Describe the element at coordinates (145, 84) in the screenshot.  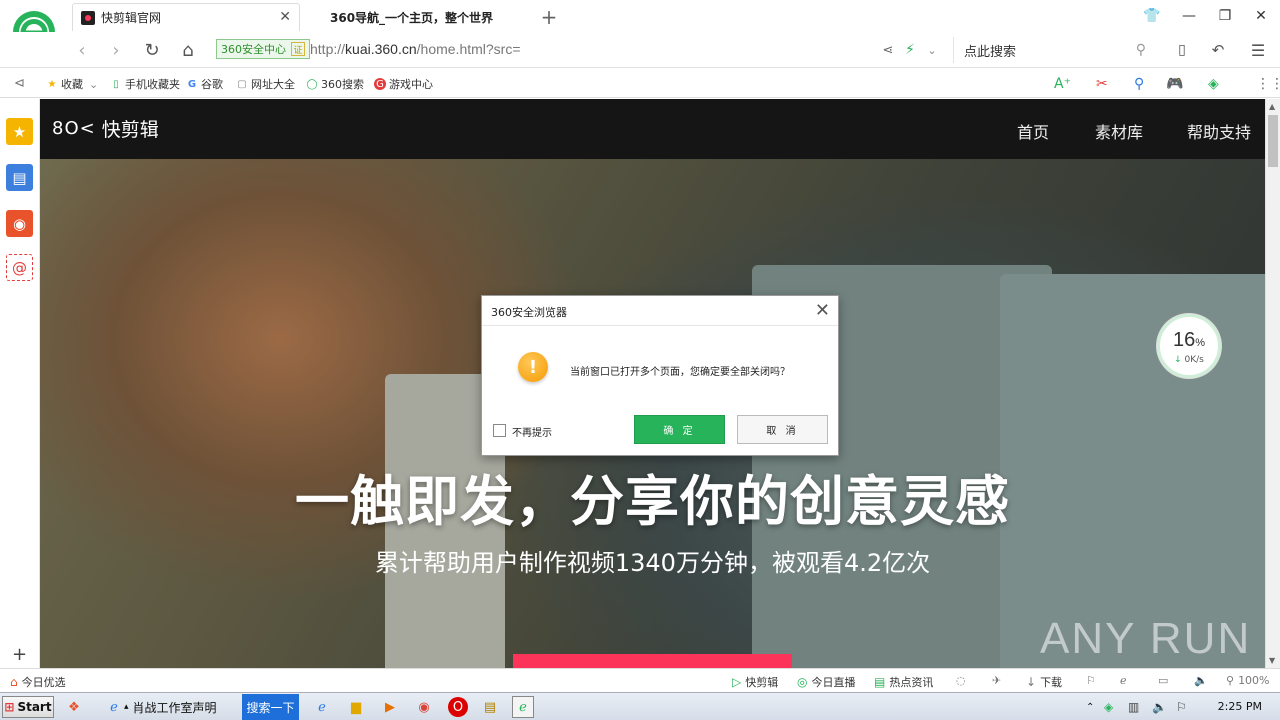
I see `bookmark-mobile: ▯ 手机收藏夹` at that location.